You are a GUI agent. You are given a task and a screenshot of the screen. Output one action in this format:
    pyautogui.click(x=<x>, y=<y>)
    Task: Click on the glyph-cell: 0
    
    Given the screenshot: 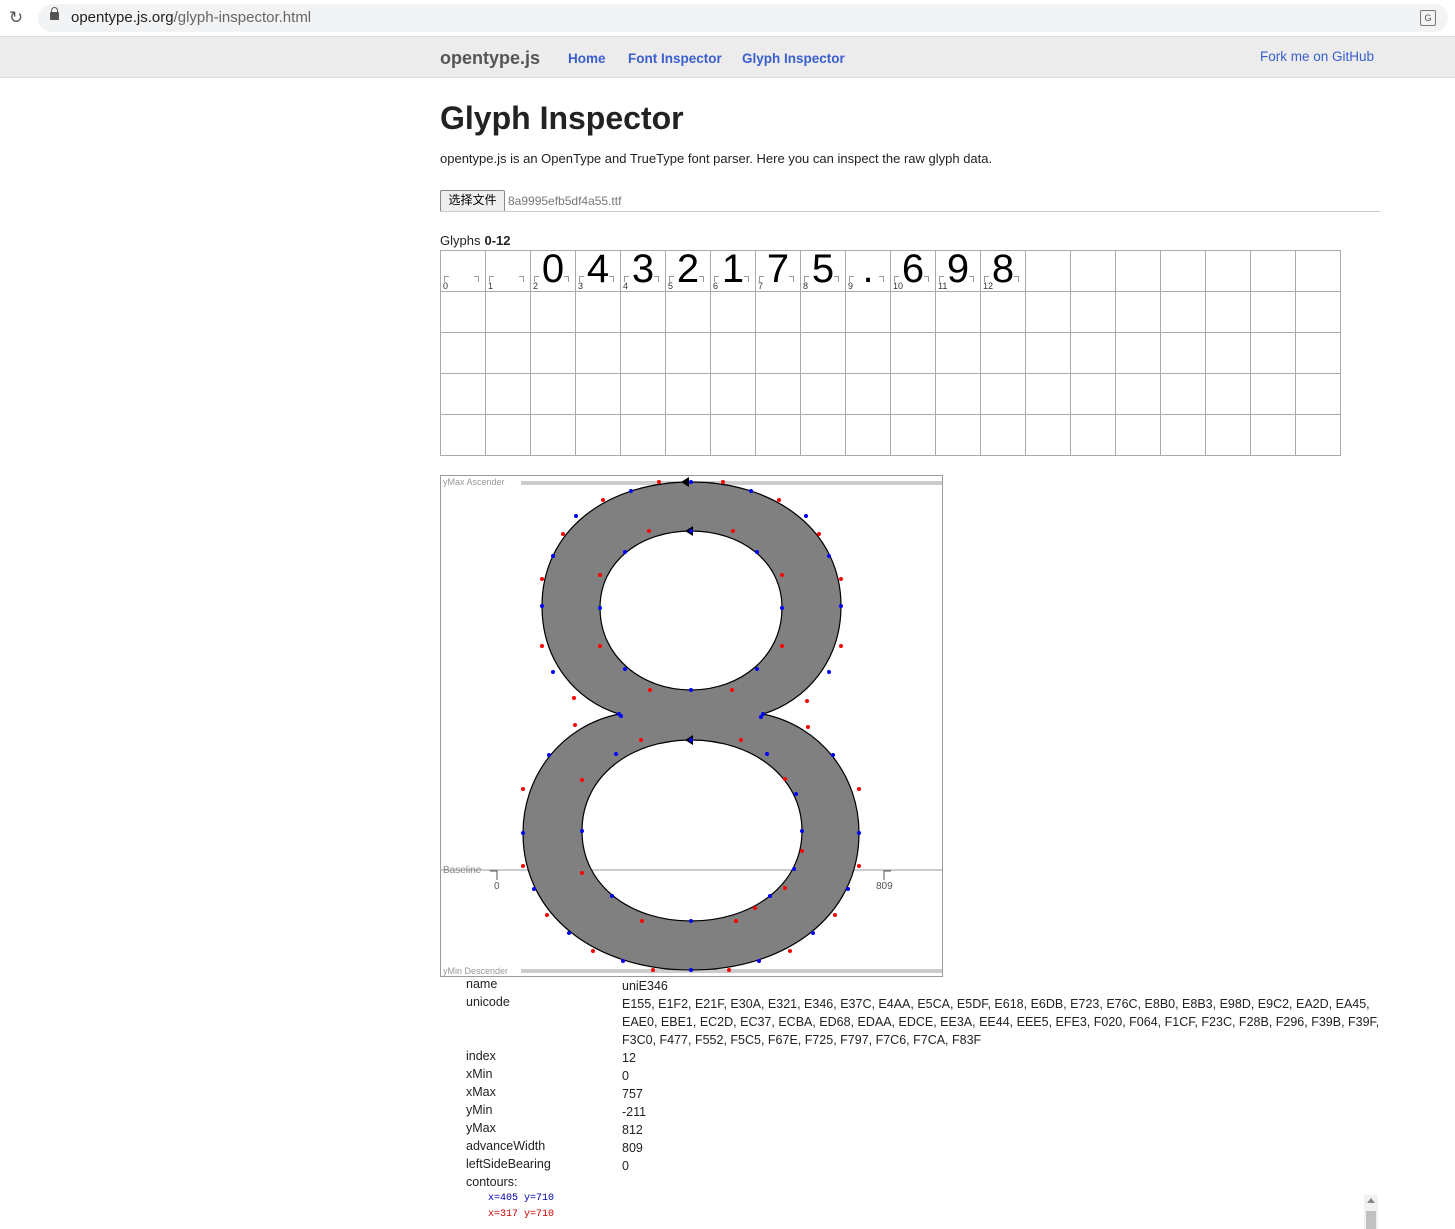 What is the action you would take?
    pyautogui.click(x=463, y=271)
    